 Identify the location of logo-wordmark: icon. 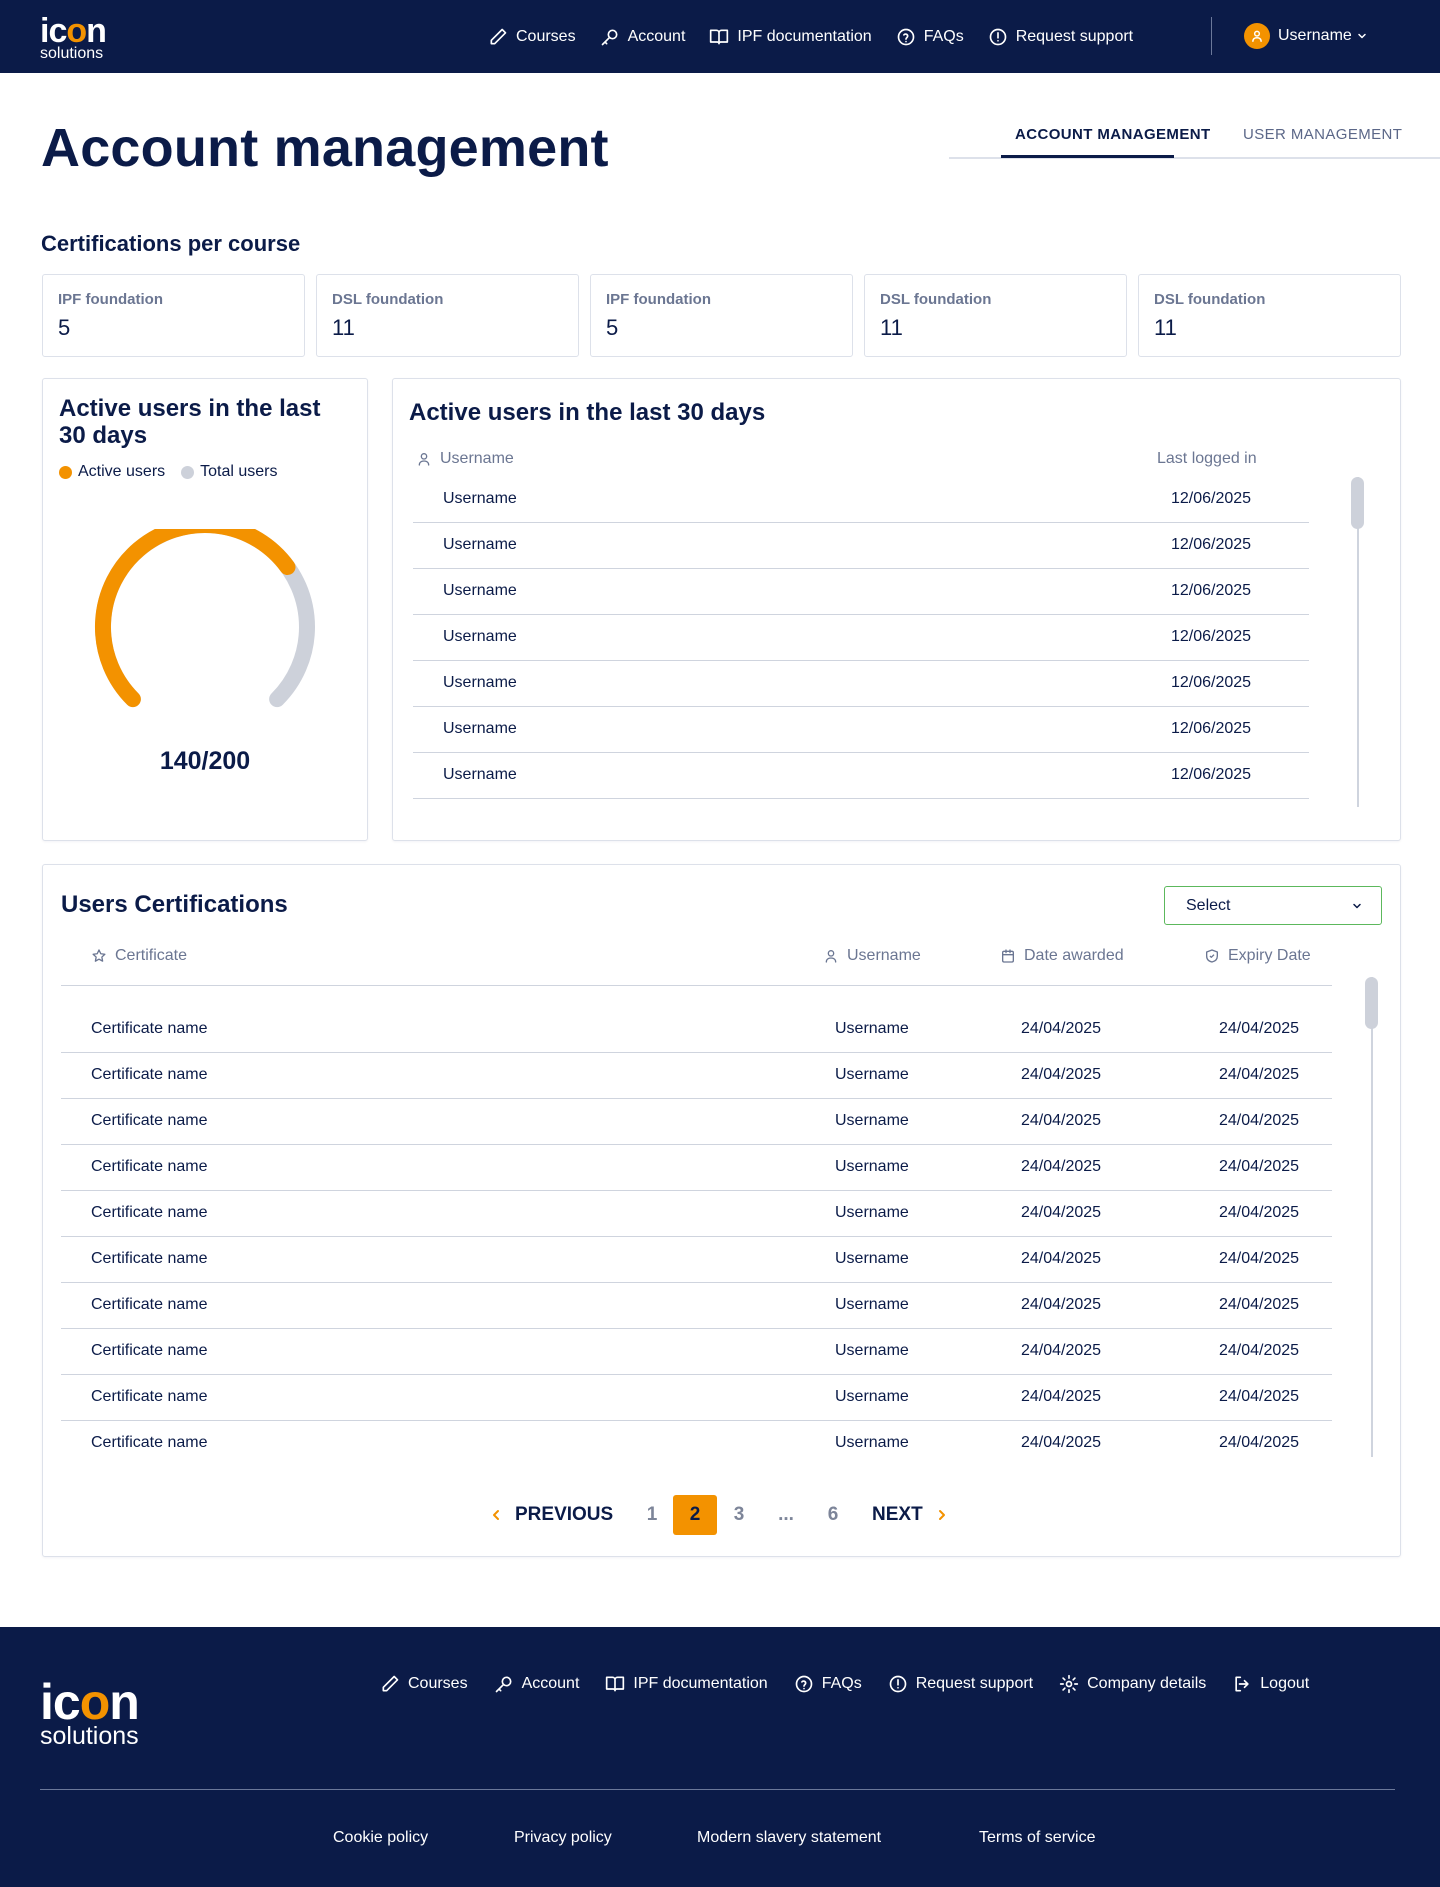
(73, 31).